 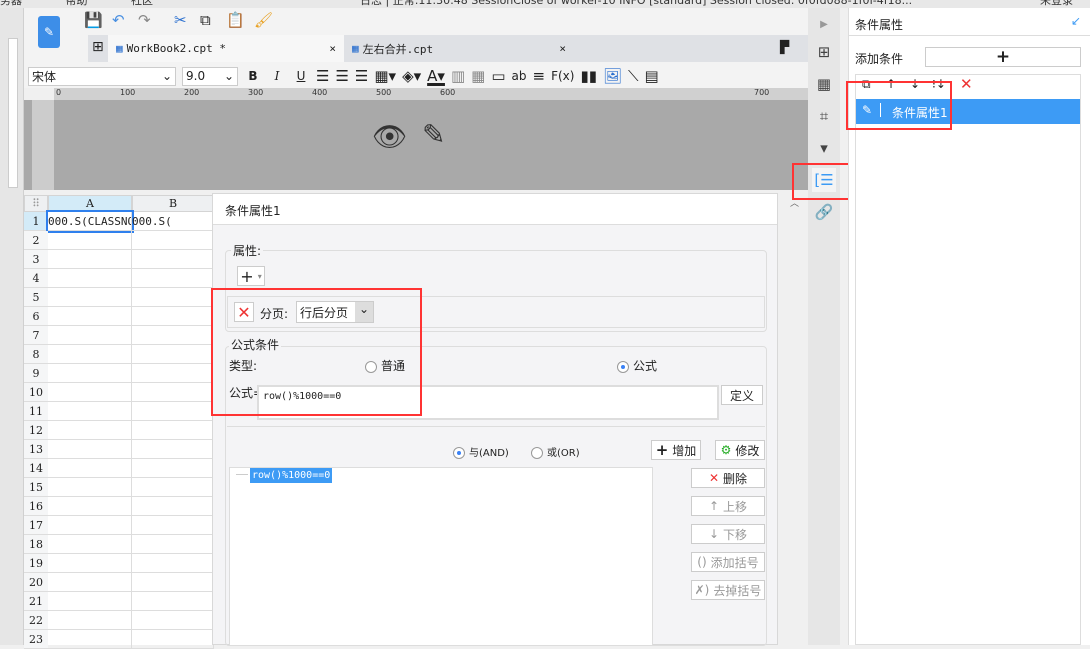 What do you see at coordinates (98, 47) in the screenshot?
I see `new-sheet-icon: ⊞` at bounding box center [98, 47].